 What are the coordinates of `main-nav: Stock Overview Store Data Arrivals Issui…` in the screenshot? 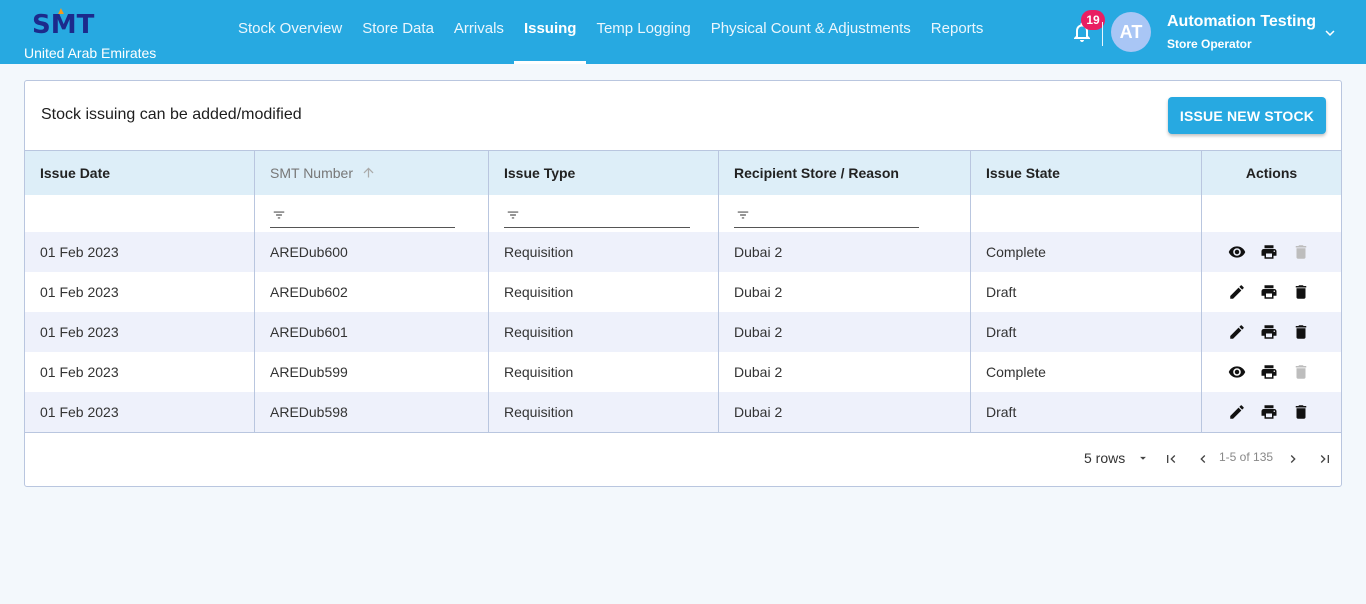 It's located at (610, 32).